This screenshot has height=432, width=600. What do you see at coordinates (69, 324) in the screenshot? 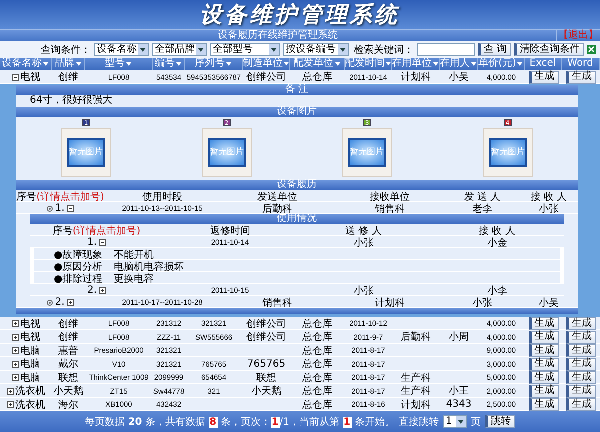
I see `table-cell-text: 创维` at bounding box center [69, 324].